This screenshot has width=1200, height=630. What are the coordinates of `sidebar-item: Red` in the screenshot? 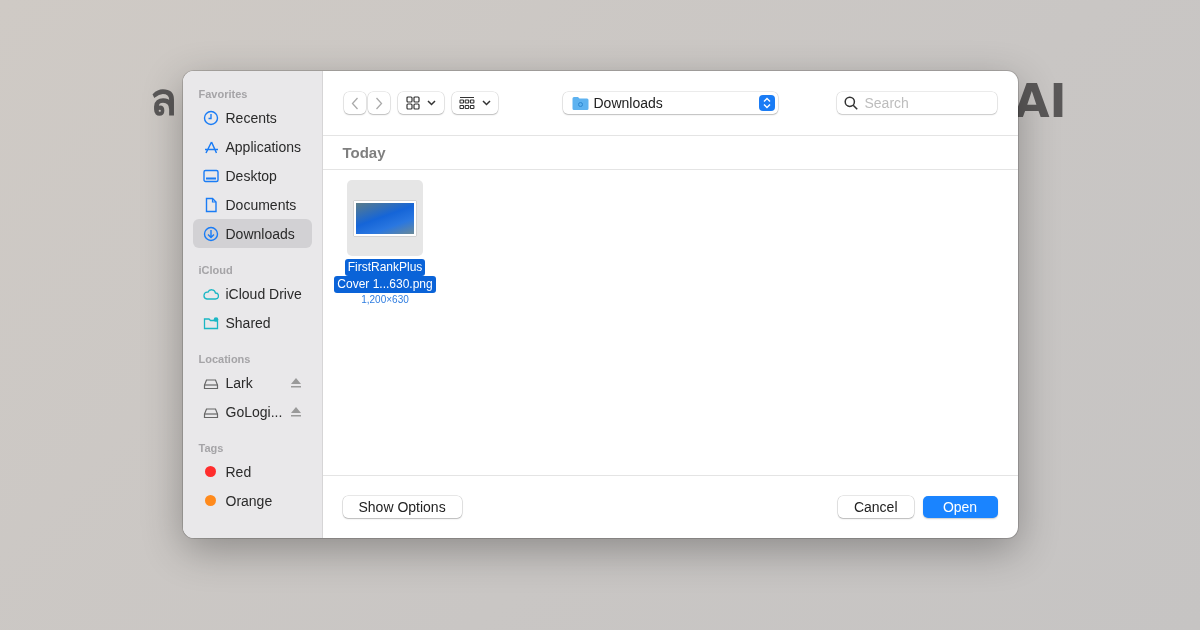 It's located at (252, 471).